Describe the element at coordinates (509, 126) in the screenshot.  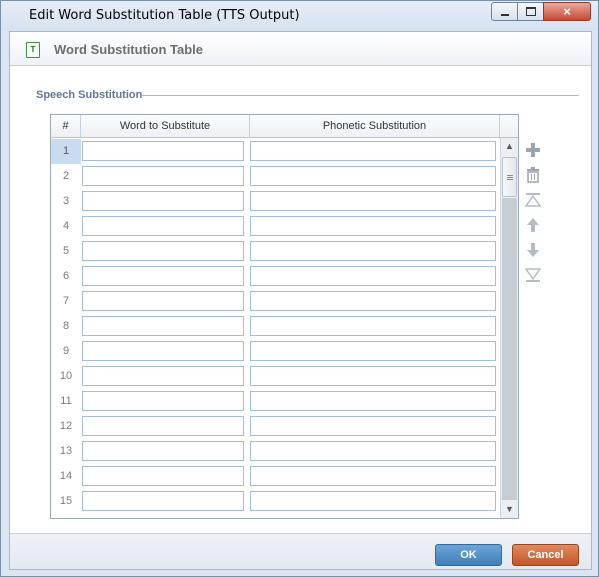
I see `header-corner` at that location.